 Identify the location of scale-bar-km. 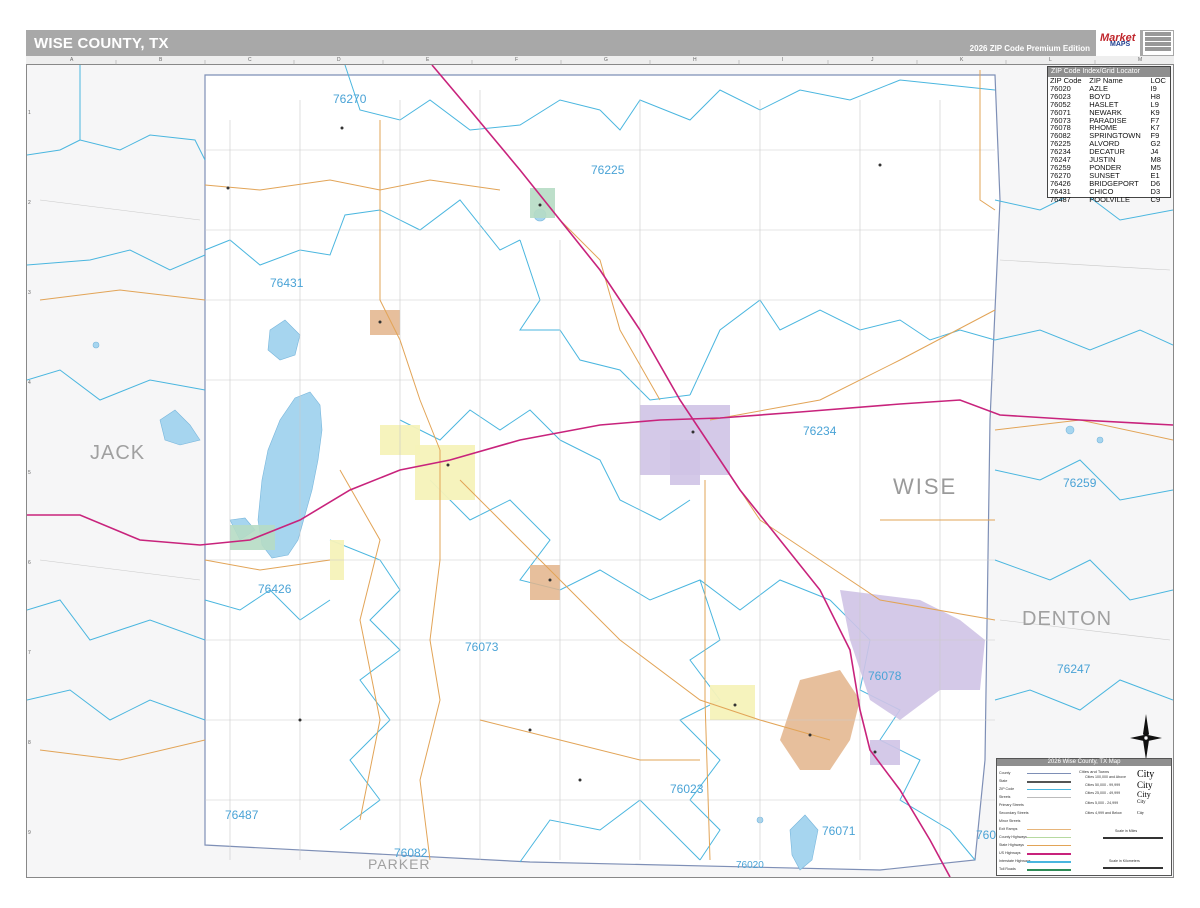
(1133, 868).